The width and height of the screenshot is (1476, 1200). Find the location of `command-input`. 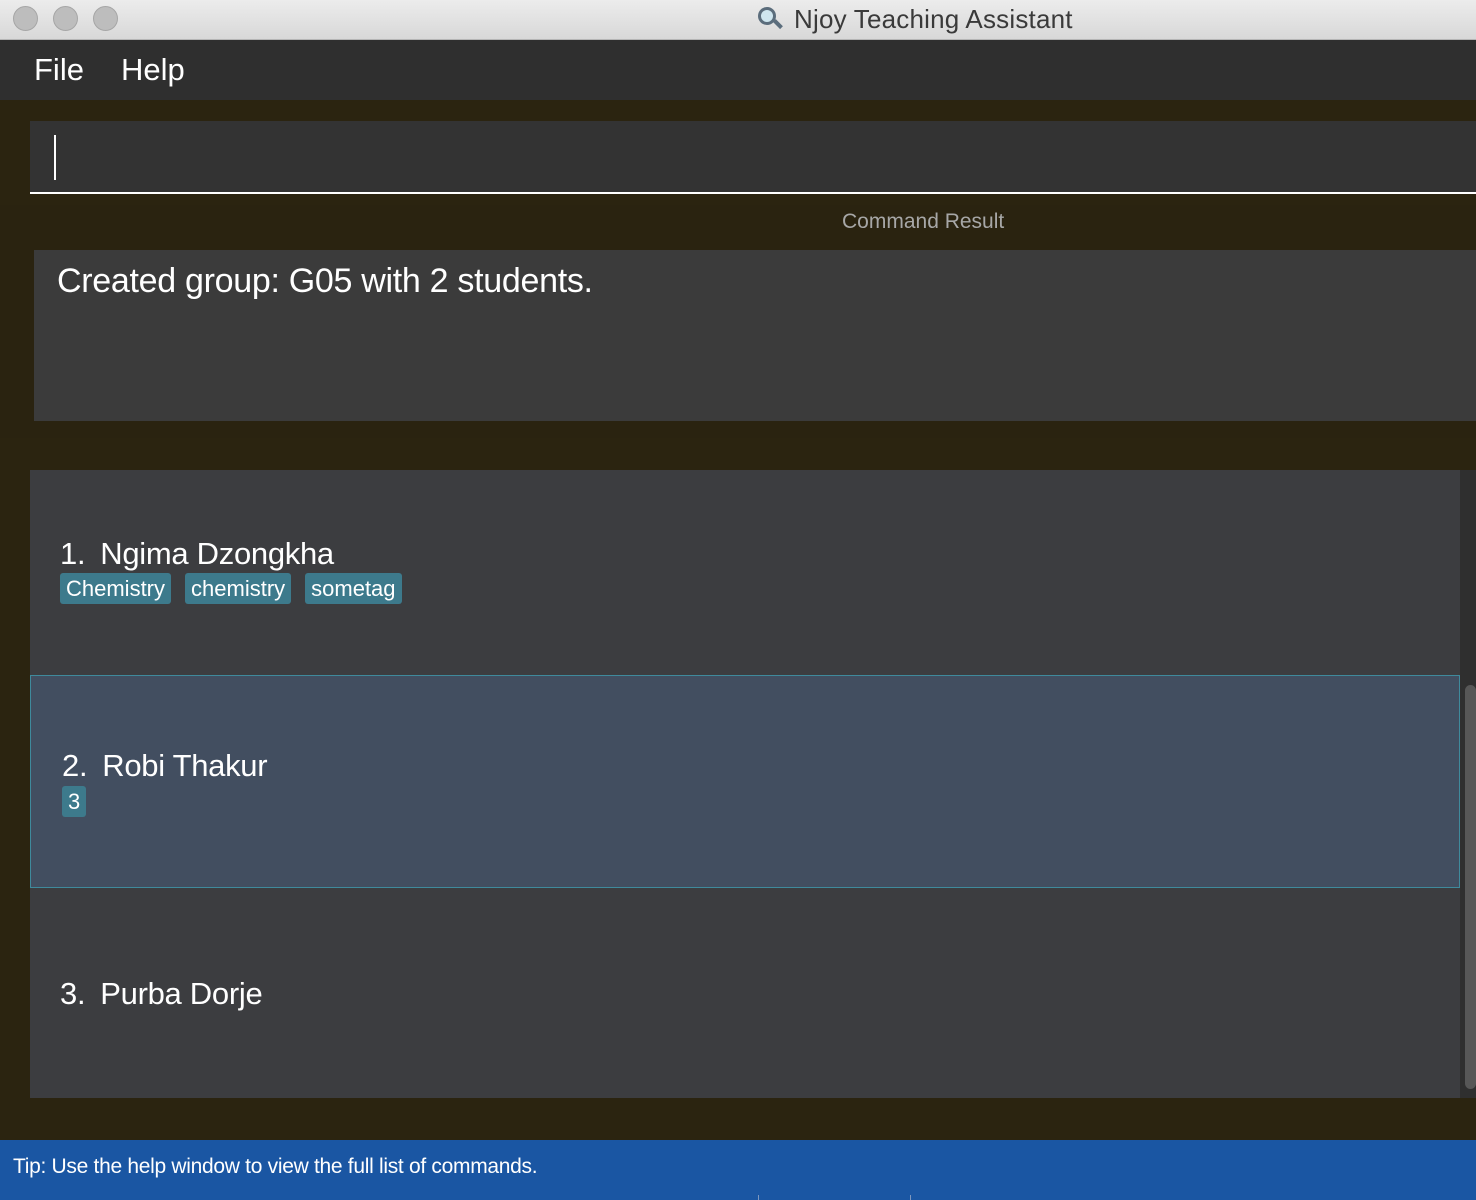

command-input is located at coordinates (753, 156).